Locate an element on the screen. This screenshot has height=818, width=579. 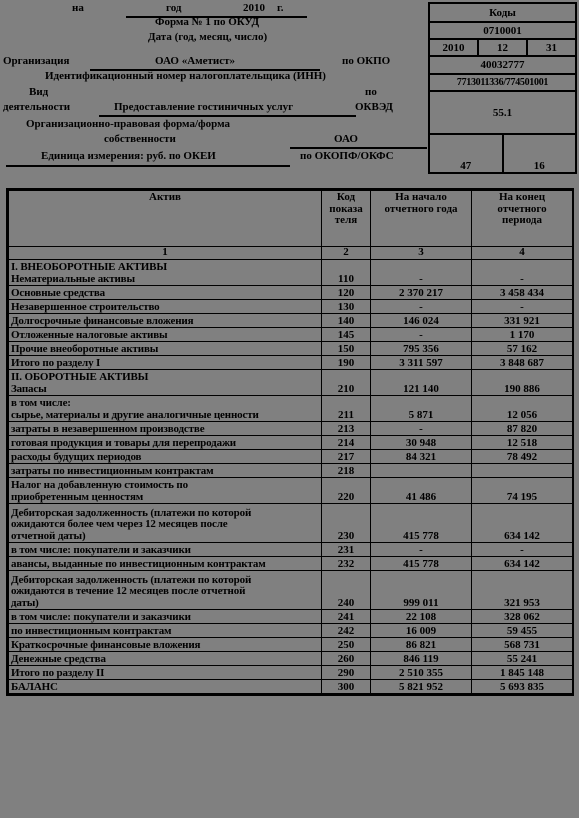
row-label-line: Долгосрочные финансовые вложения is located at coordinates (102, 320).